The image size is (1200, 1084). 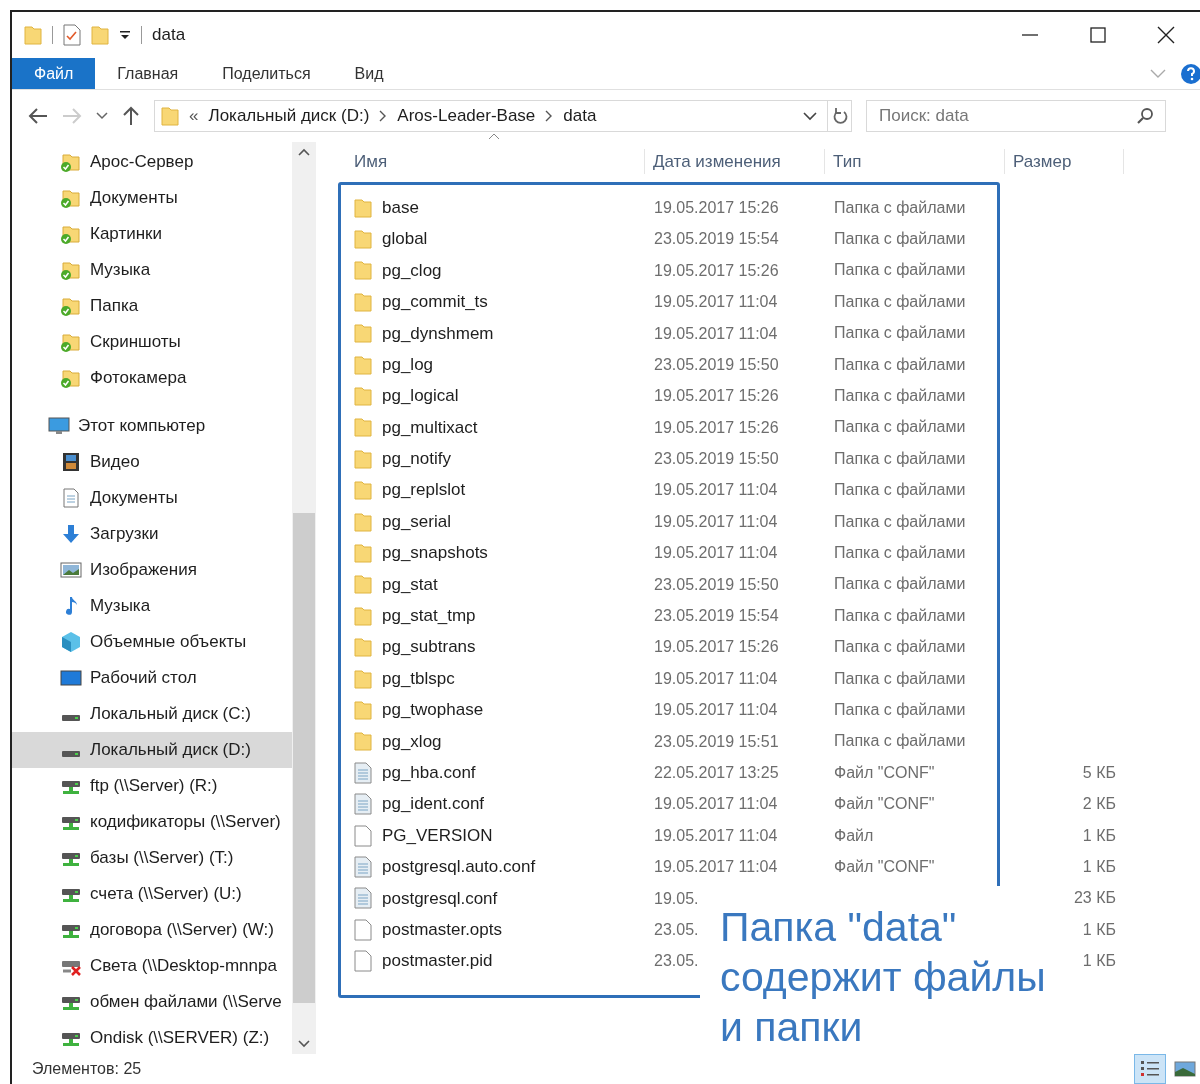 What do you see at coordinates (152, 426) in the screenshot?
I see `sidebar-item: Этот компьютер` at bounding box center [152, 426].